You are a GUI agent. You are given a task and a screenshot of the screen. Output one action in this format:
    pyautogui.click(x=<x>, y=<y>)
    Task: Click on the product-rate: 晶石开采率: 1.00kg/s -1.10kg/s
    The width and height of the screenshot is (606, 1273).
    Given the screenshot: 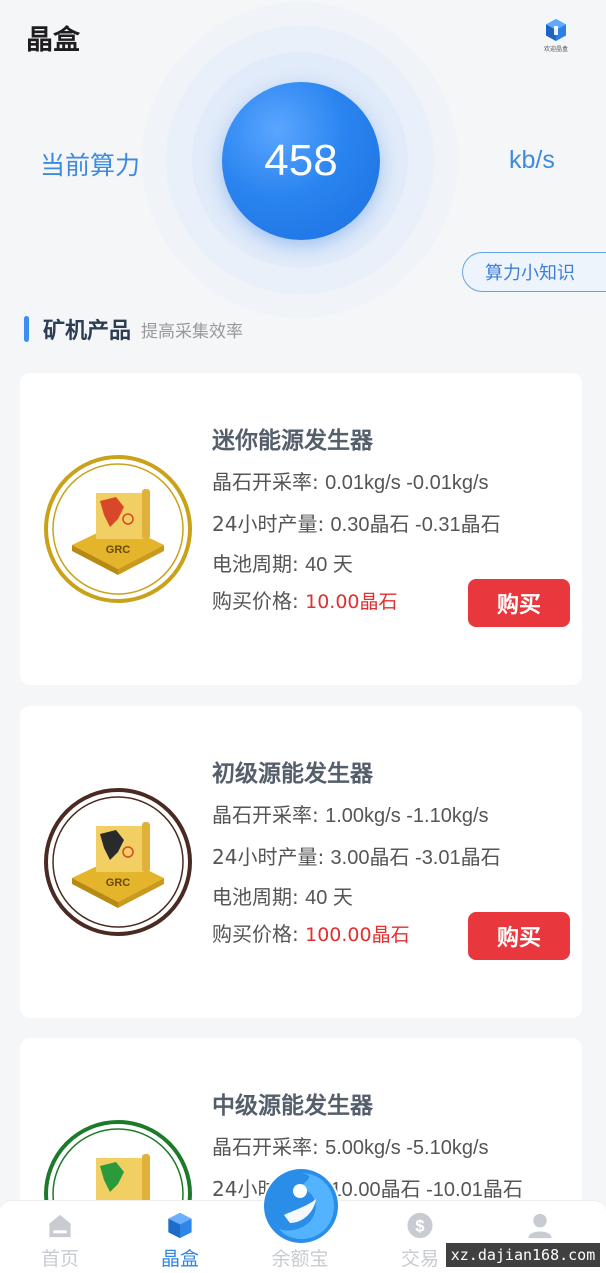 What is the action you would take?
    pyautogui.click(x=392, y=815)
    